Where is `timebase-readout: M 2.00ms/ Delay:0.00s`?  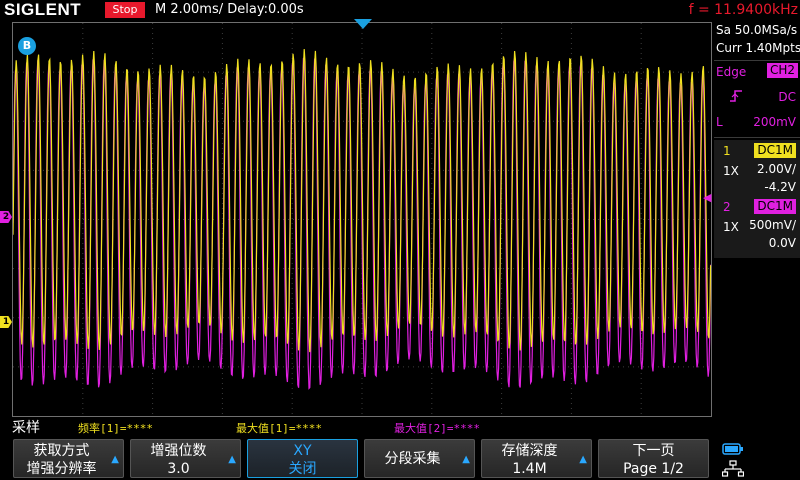
timebase-readout: M 2.00ms/ Delay:0.00s is located at coordinates (229, 10).